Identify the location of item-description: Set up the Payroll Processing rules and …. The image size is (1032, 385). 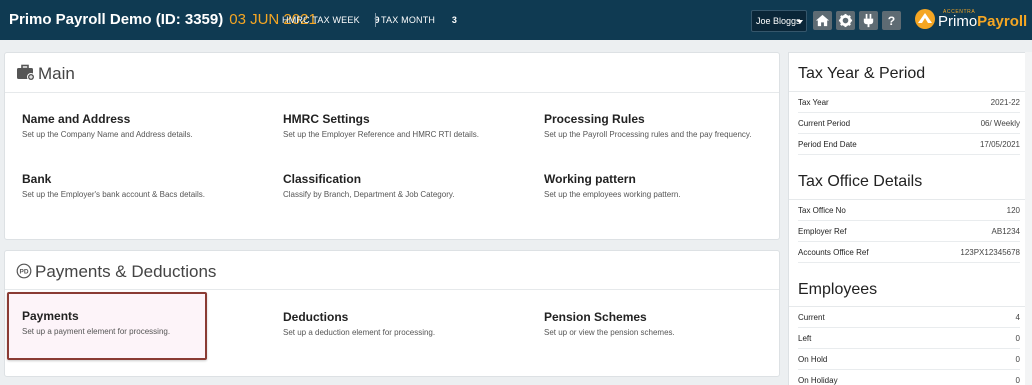
(648, 134).